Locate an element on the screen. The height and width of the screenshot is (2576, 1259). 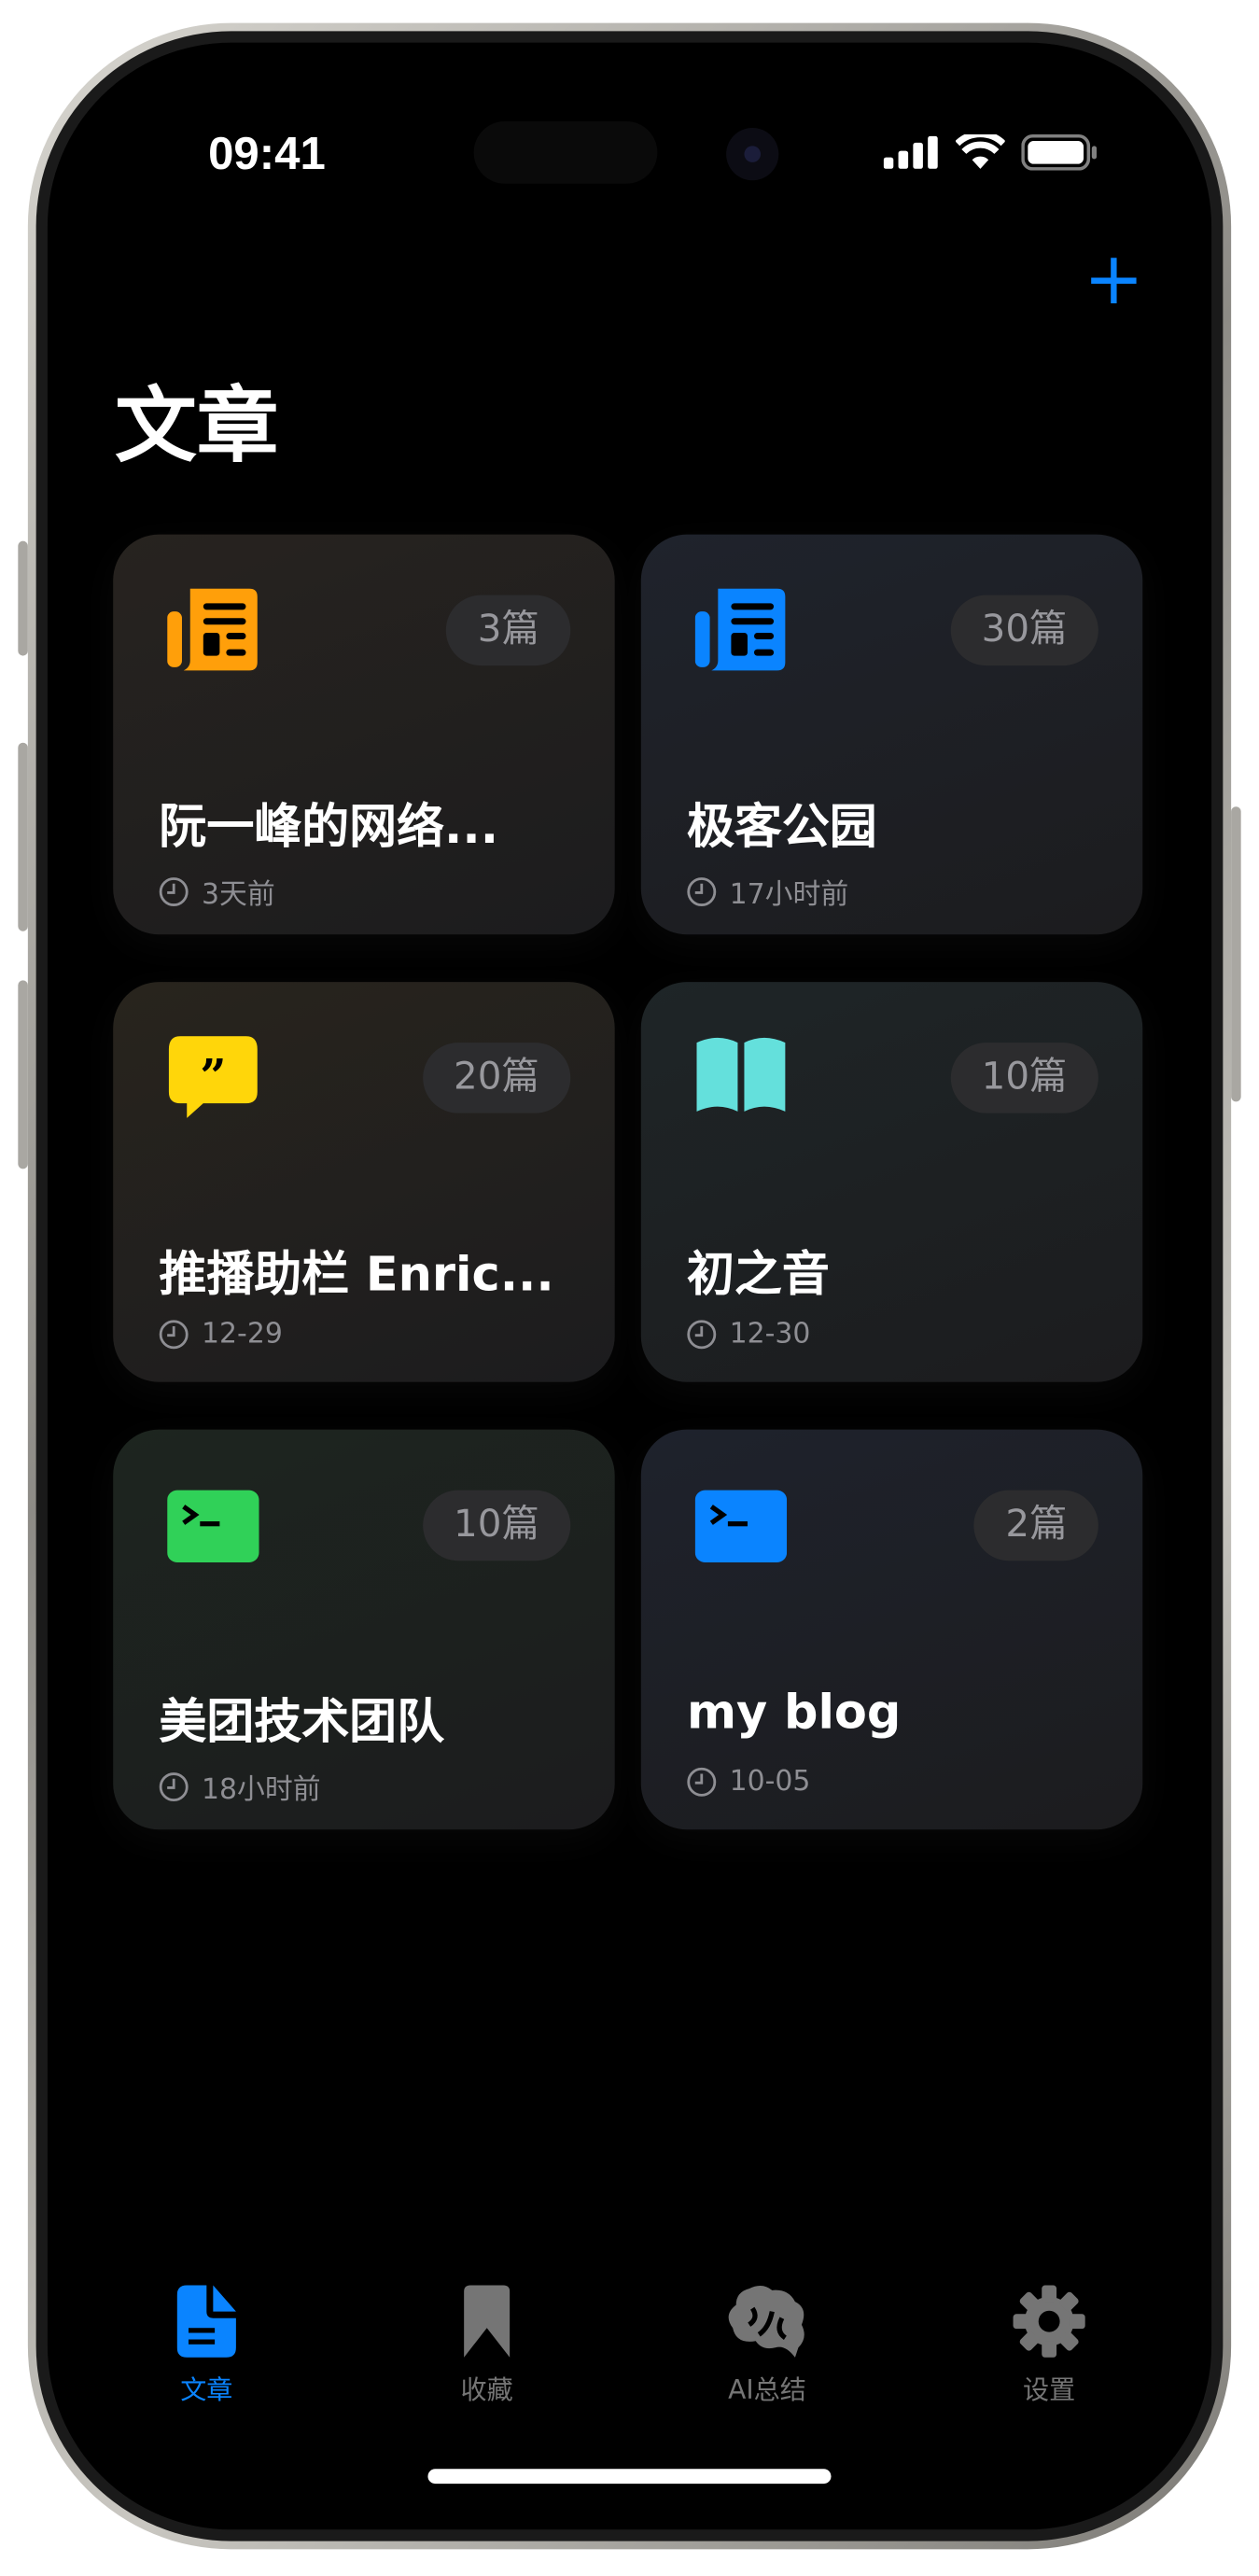
updated-time-text: 3天前 is located at coordinates (238, 895).